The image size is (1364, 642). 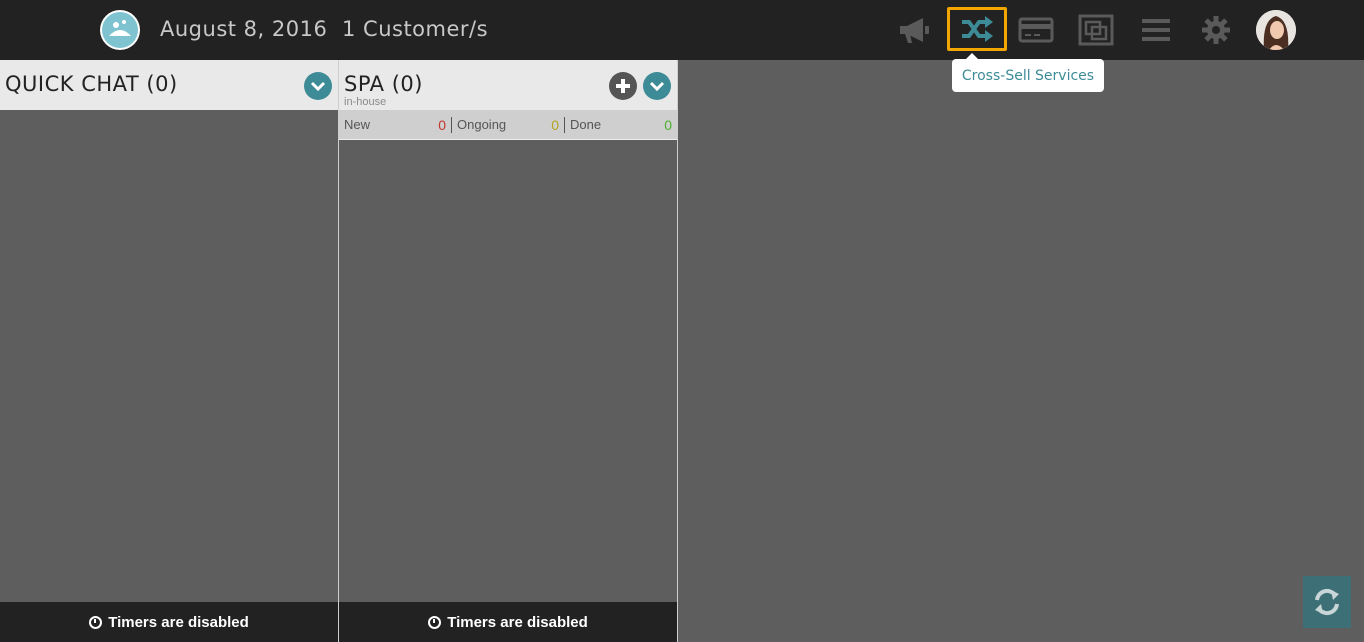 I want to click on quick-chat-header: QUICK CHAT (0), so click(x=169, y=85).